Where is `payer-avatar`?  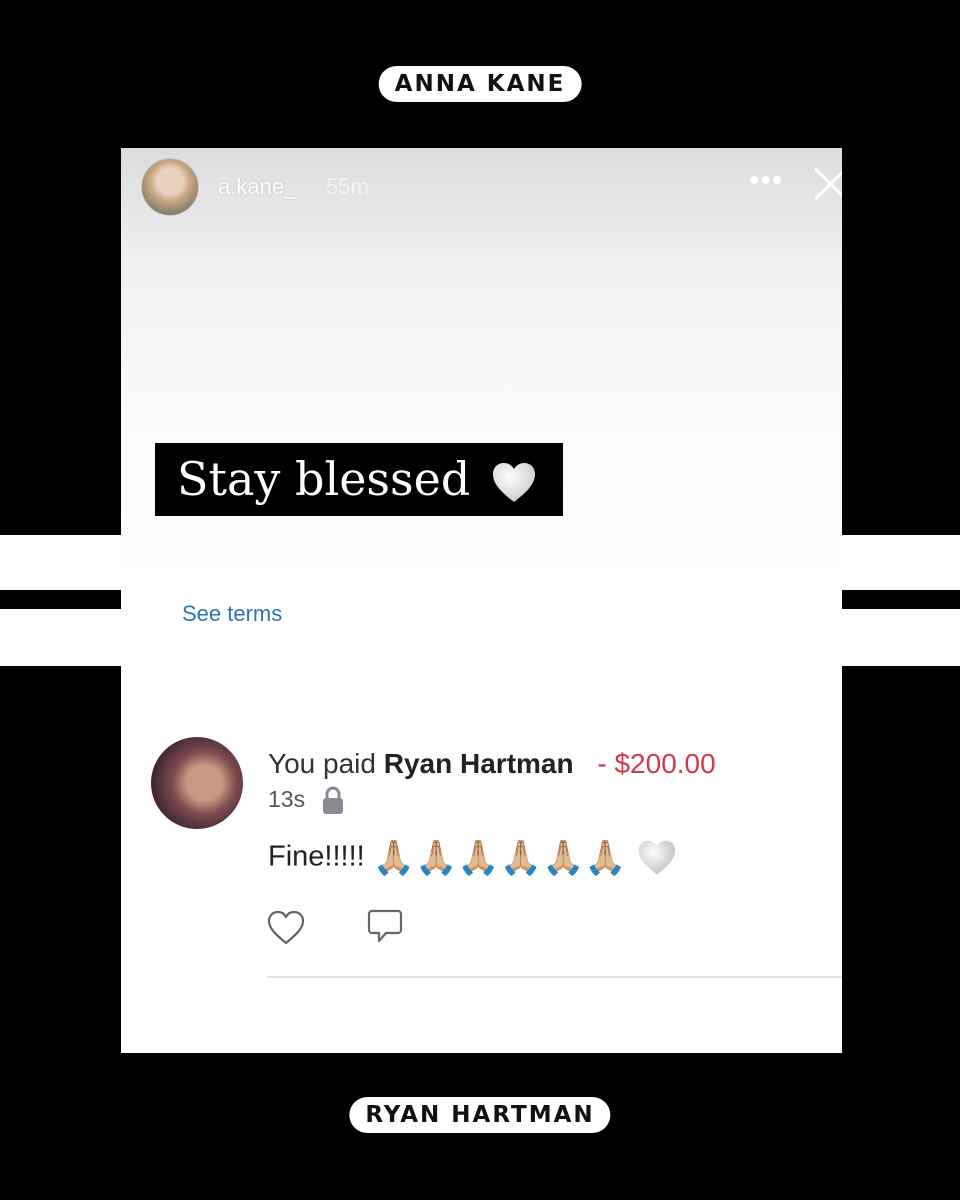 payer-avatar is located at coordinates (197, 783).